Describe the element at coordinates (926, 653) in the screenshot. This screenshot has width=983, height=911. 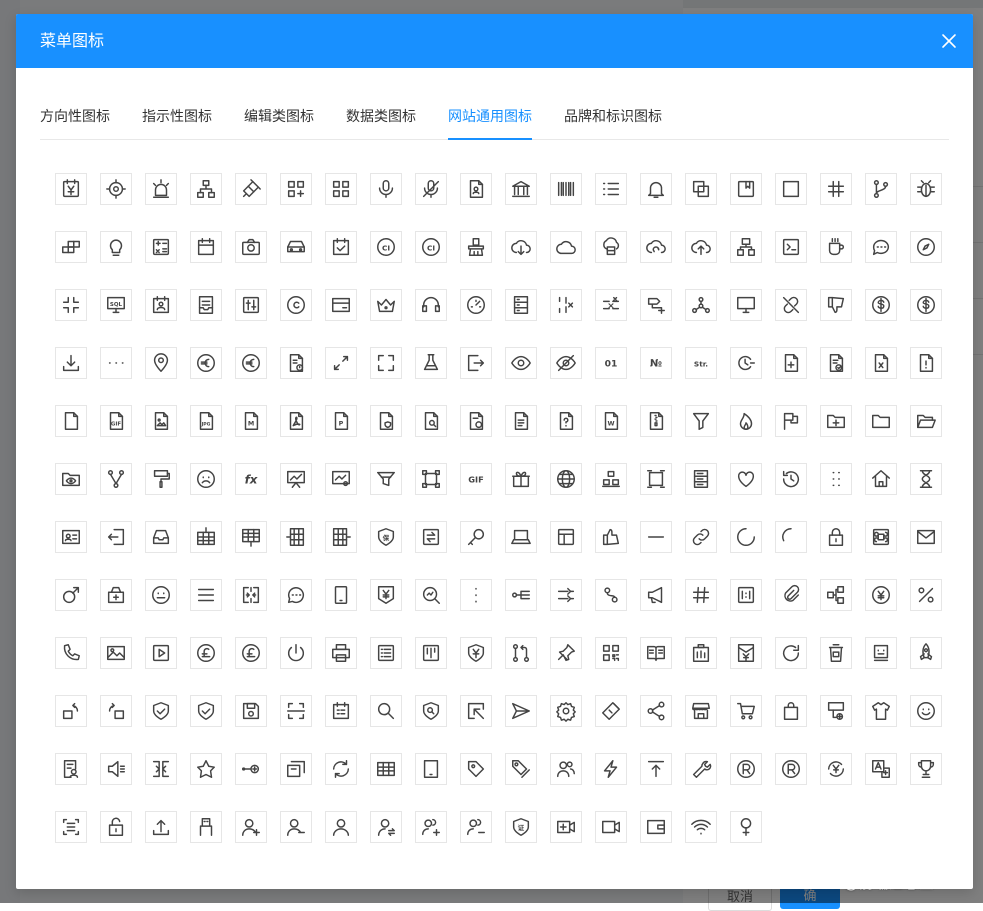
I see `icon-option-rocket` at that location.